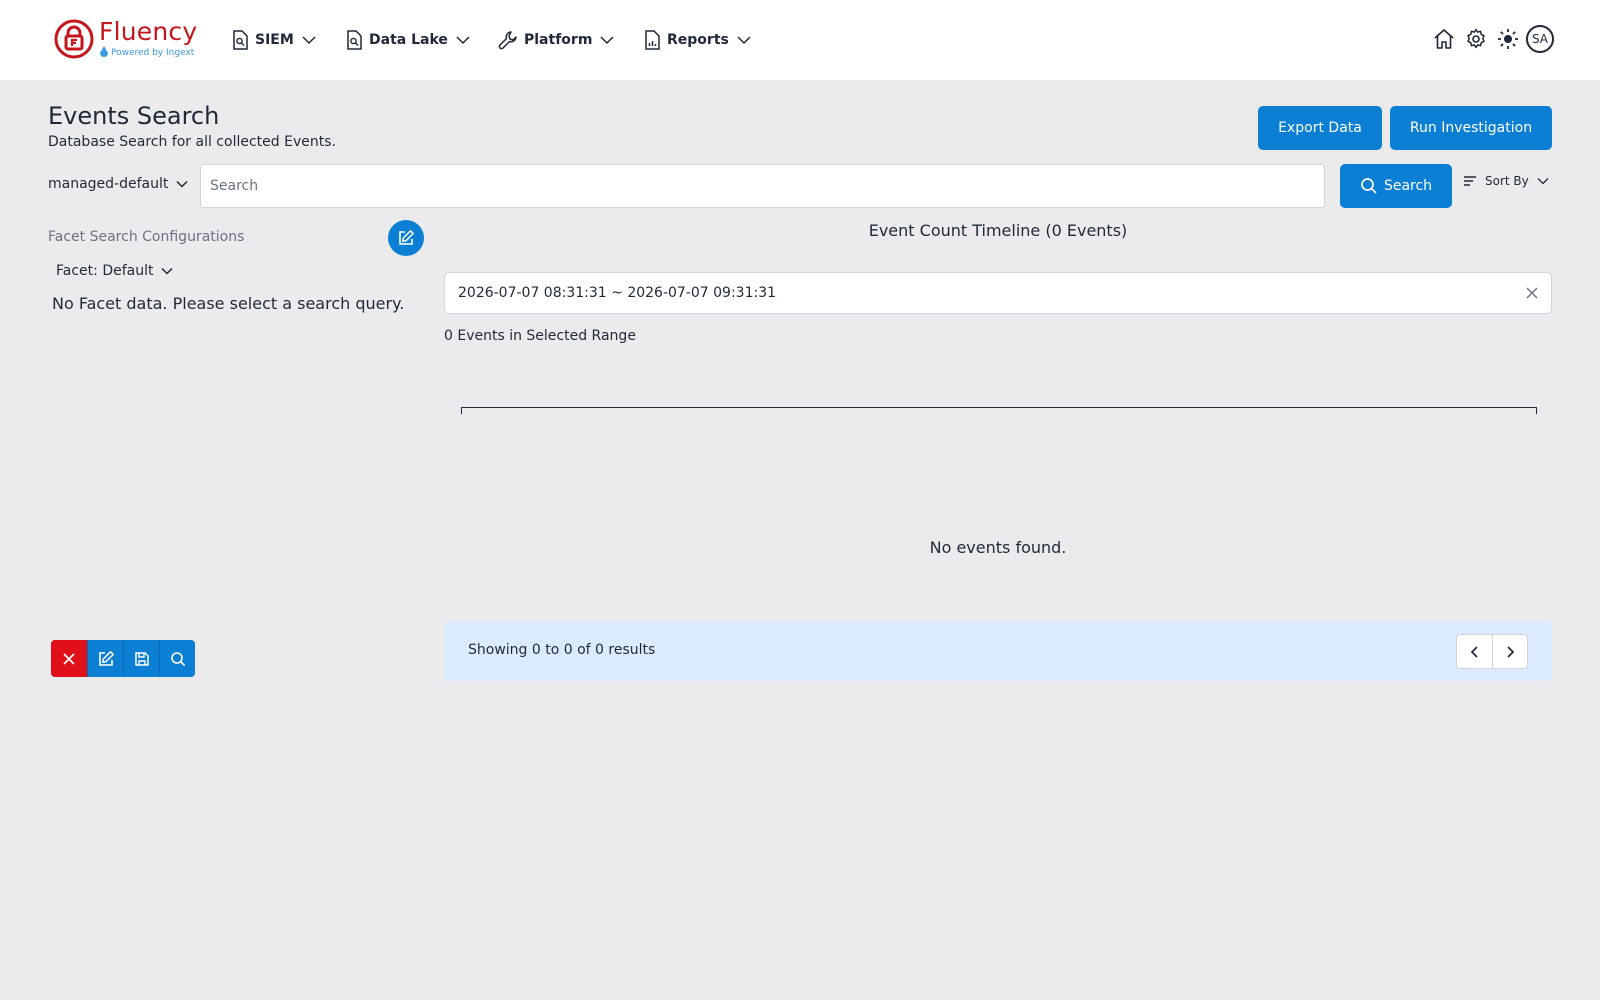 Image resolution: width=1600 pixels, height=1000 pixels. I want to click on database-select: managed-default, so click(118, 184).